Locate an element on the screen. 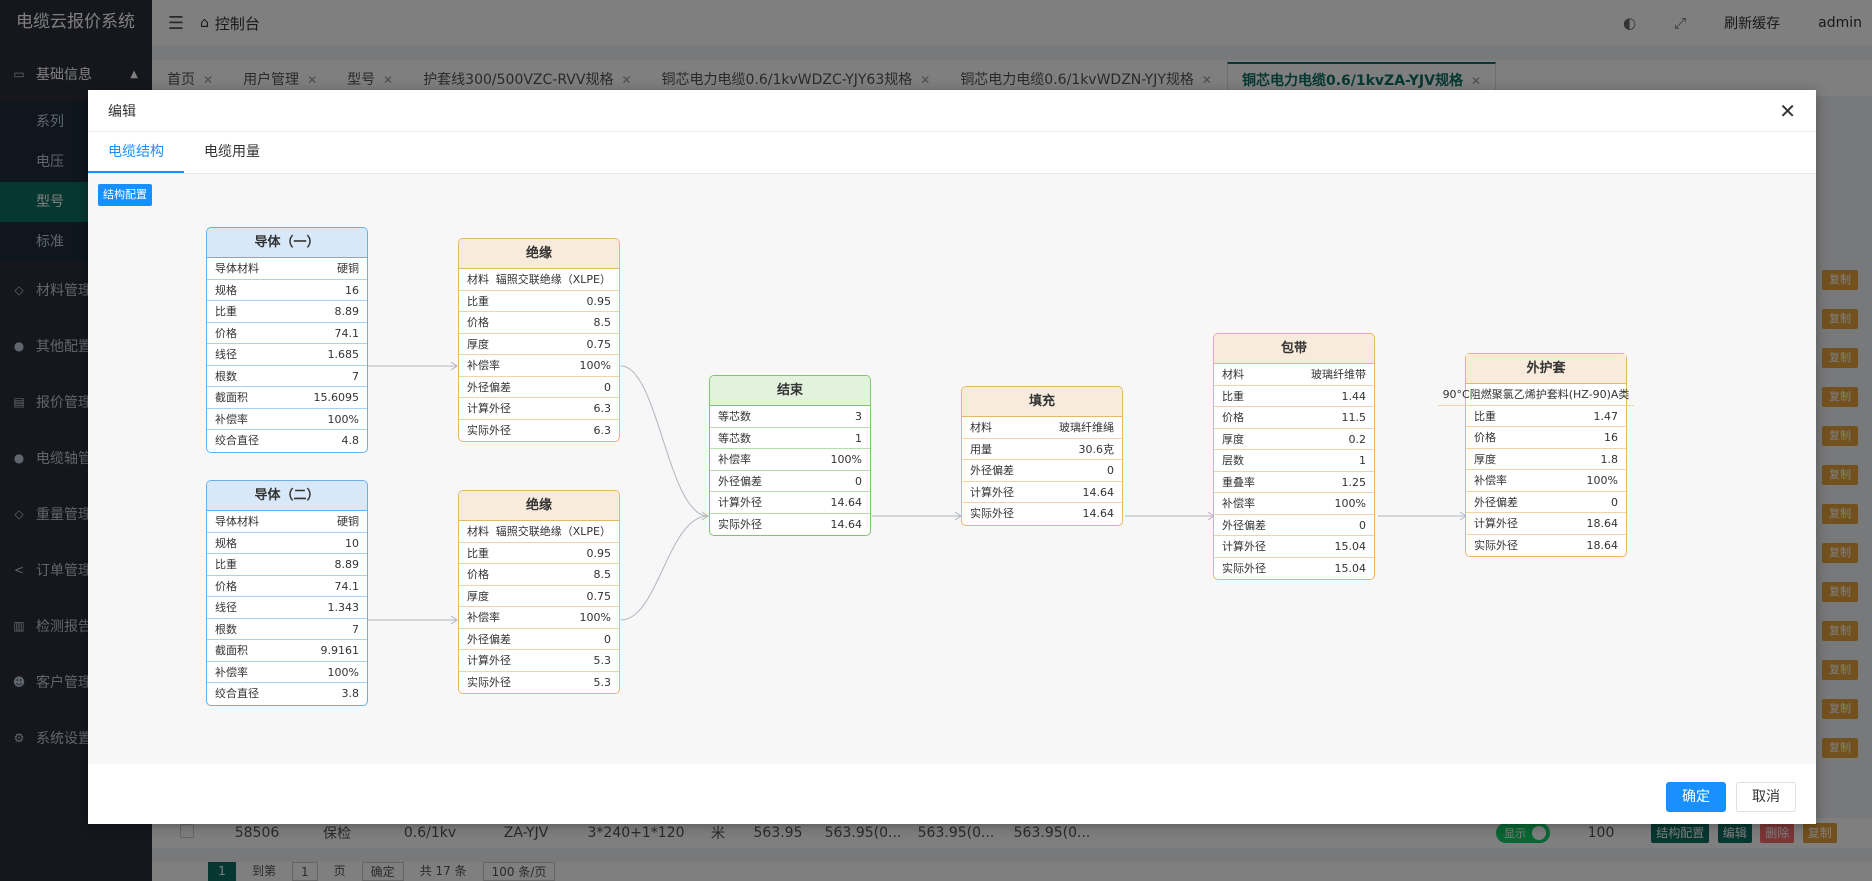 This screenshot has height=881, width=1872. node-row: 根数 7 is located at coordinates (287, 629).